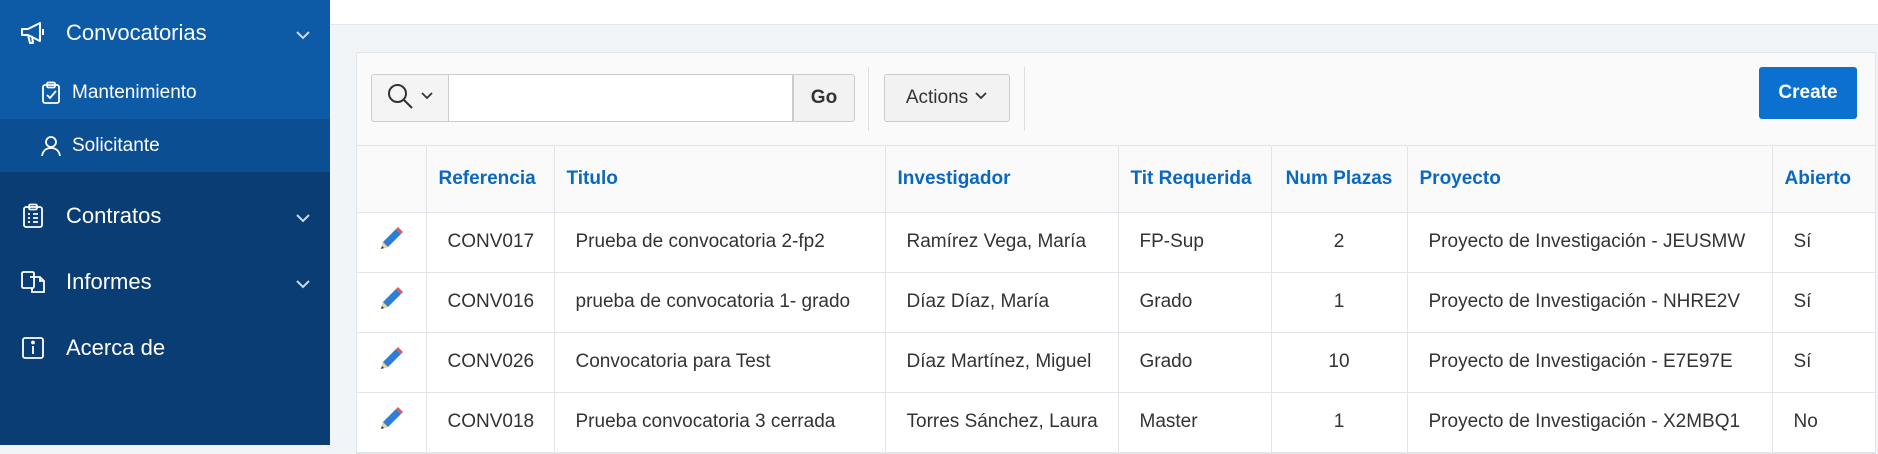 This screenshot has height=454, width=1878. What do you see at coordinates (400, 98) in the screenshot?
I see `search-icon` at bounding box center [400, 98].